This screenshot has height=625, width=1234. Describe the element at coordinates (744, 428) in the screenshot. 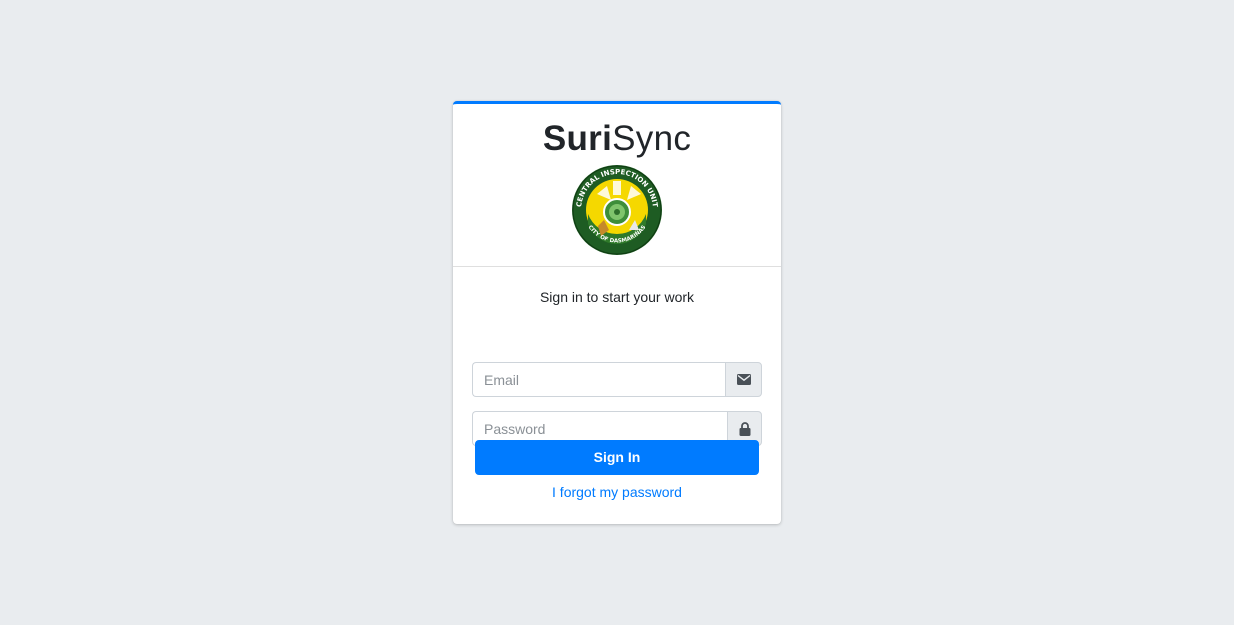

I see `lock-icon` at that location.